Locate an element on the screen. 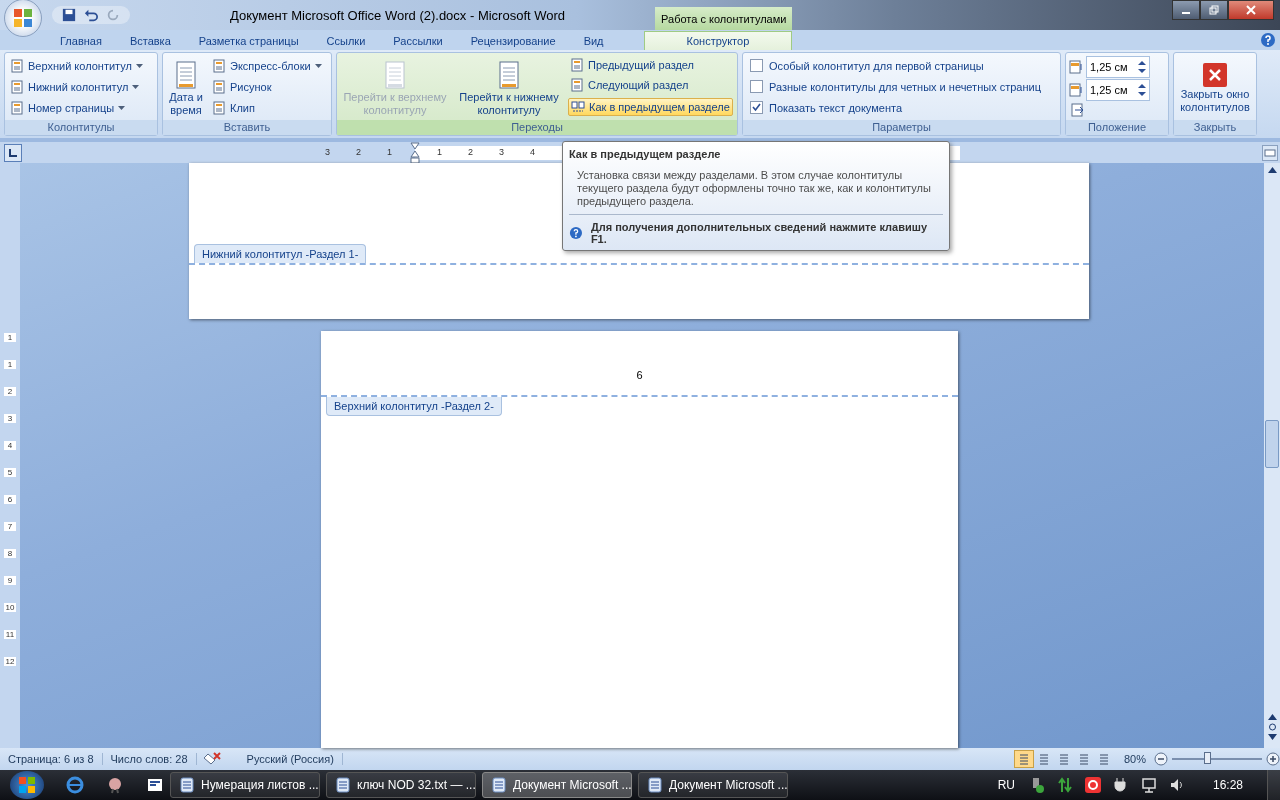  ribbon-button: Предыдущий раздел is located at coordinates (650, 65).